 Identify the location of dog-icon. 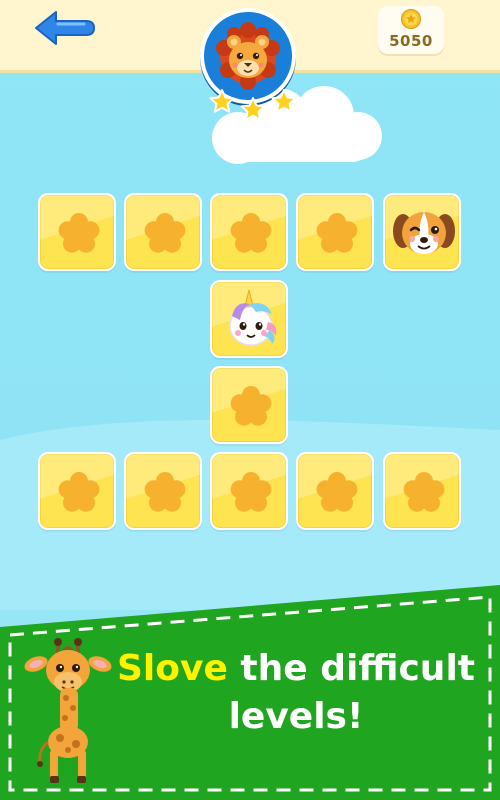
(424, 233).